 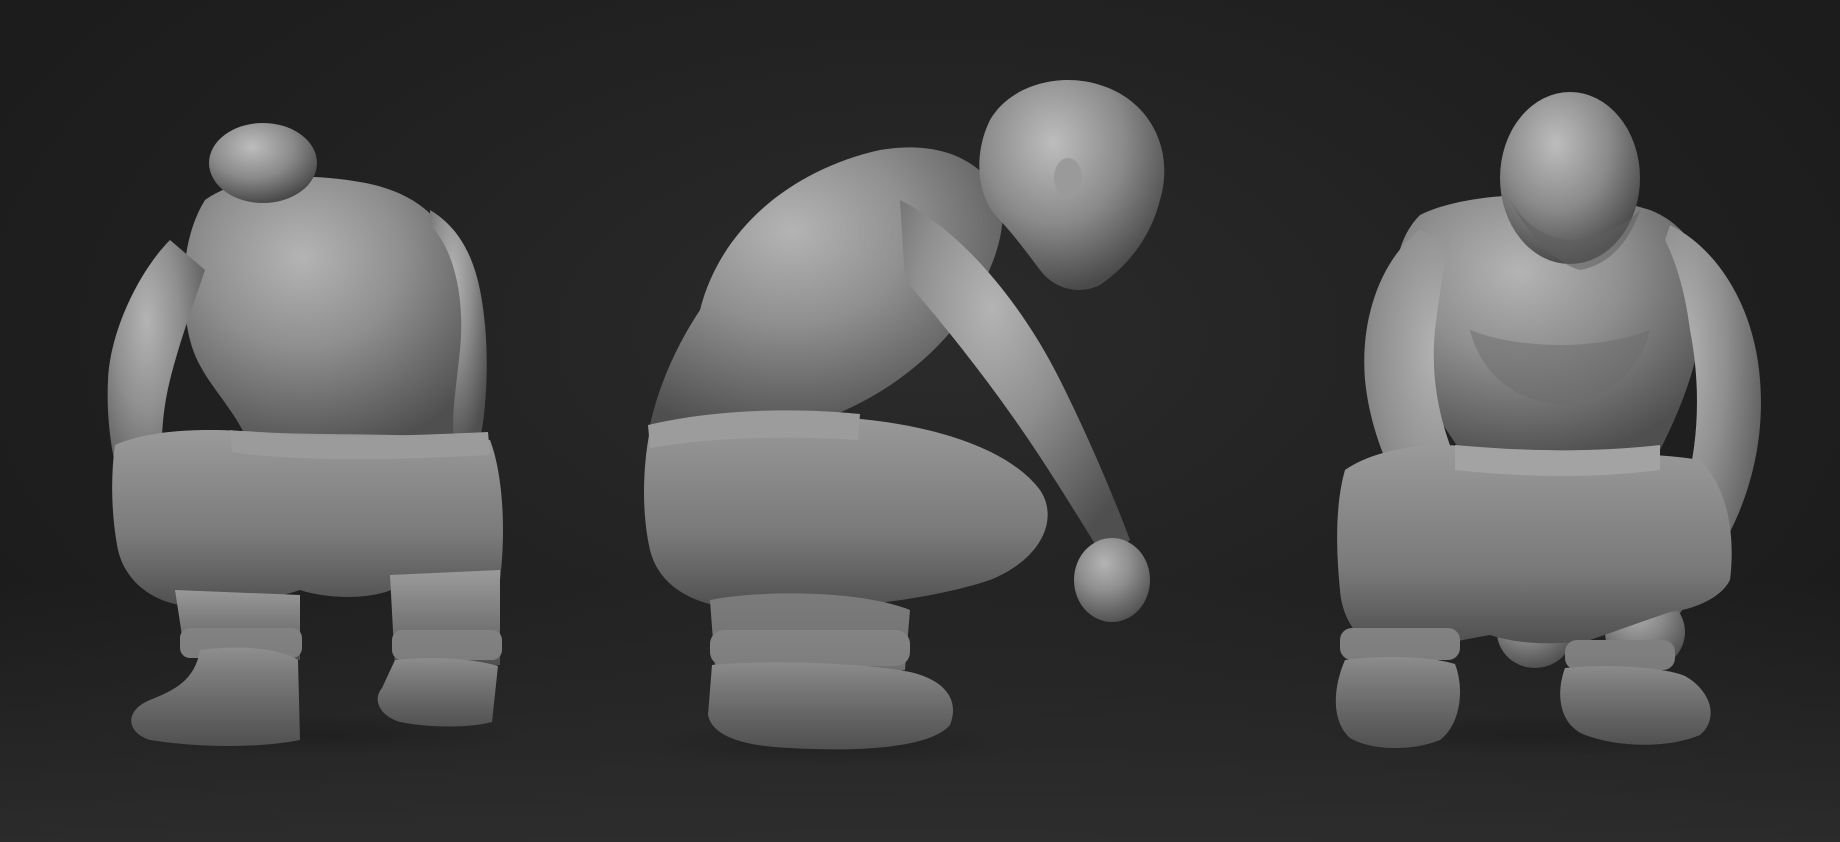 What do you see at coordinates (1068, 178) in the screenshot?
I see `ear` at bounding box center [1068, 178].